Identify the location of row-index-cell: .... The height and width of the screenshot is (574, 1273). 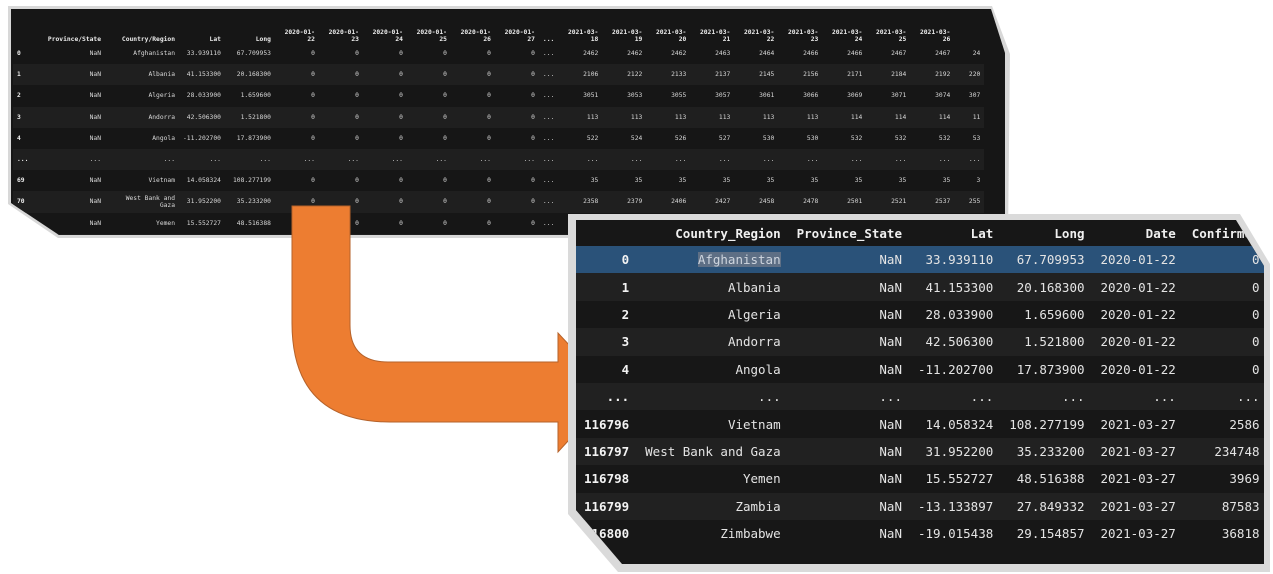
(607, 396).